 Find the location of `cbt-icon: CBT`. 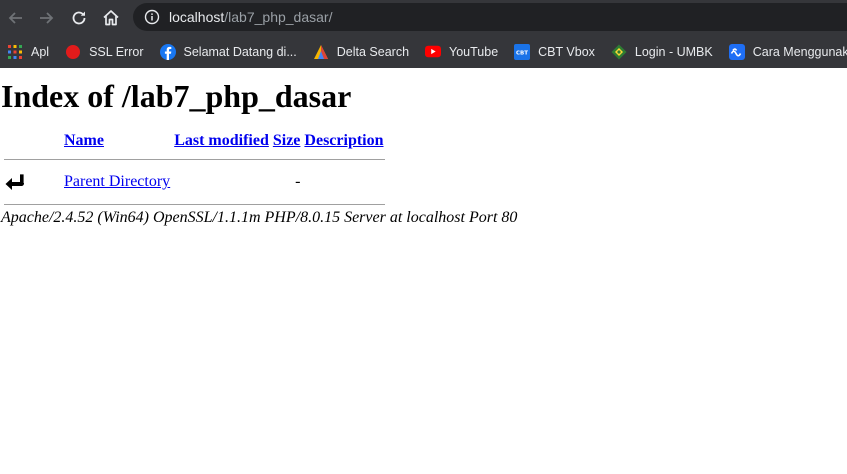

cbt-icon: CBT is located at coordinates (522, 51).